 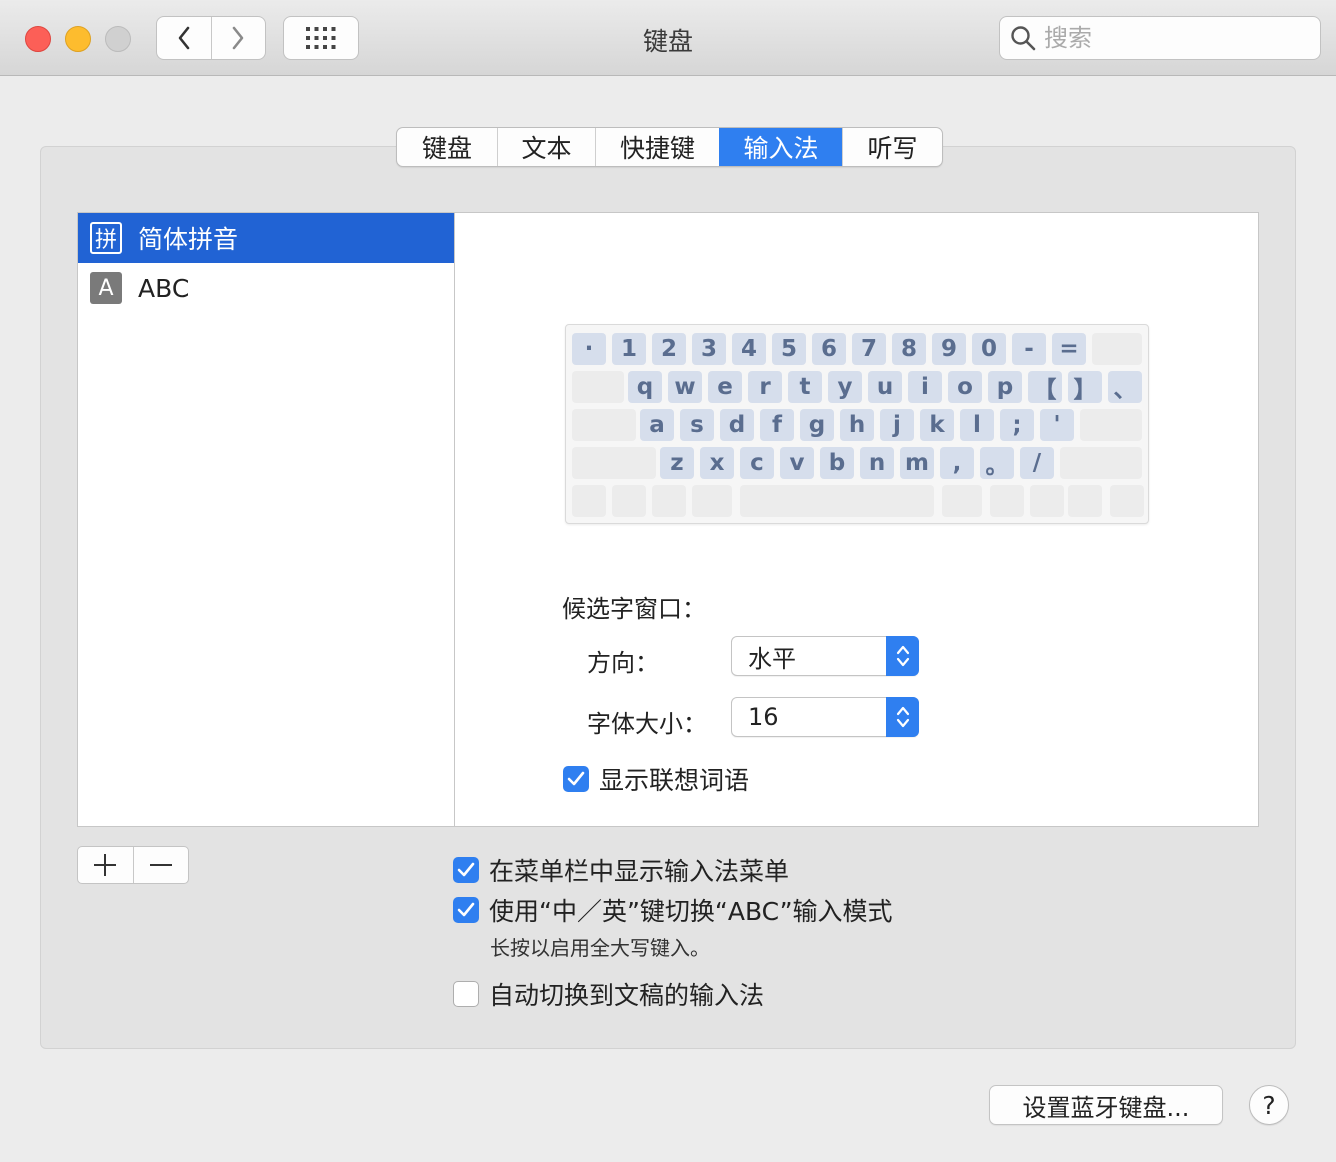 What do you see at coordinates (917, 463) in the screenshot?
I see `keyboard-key: m` at bounding box center [917, 463].